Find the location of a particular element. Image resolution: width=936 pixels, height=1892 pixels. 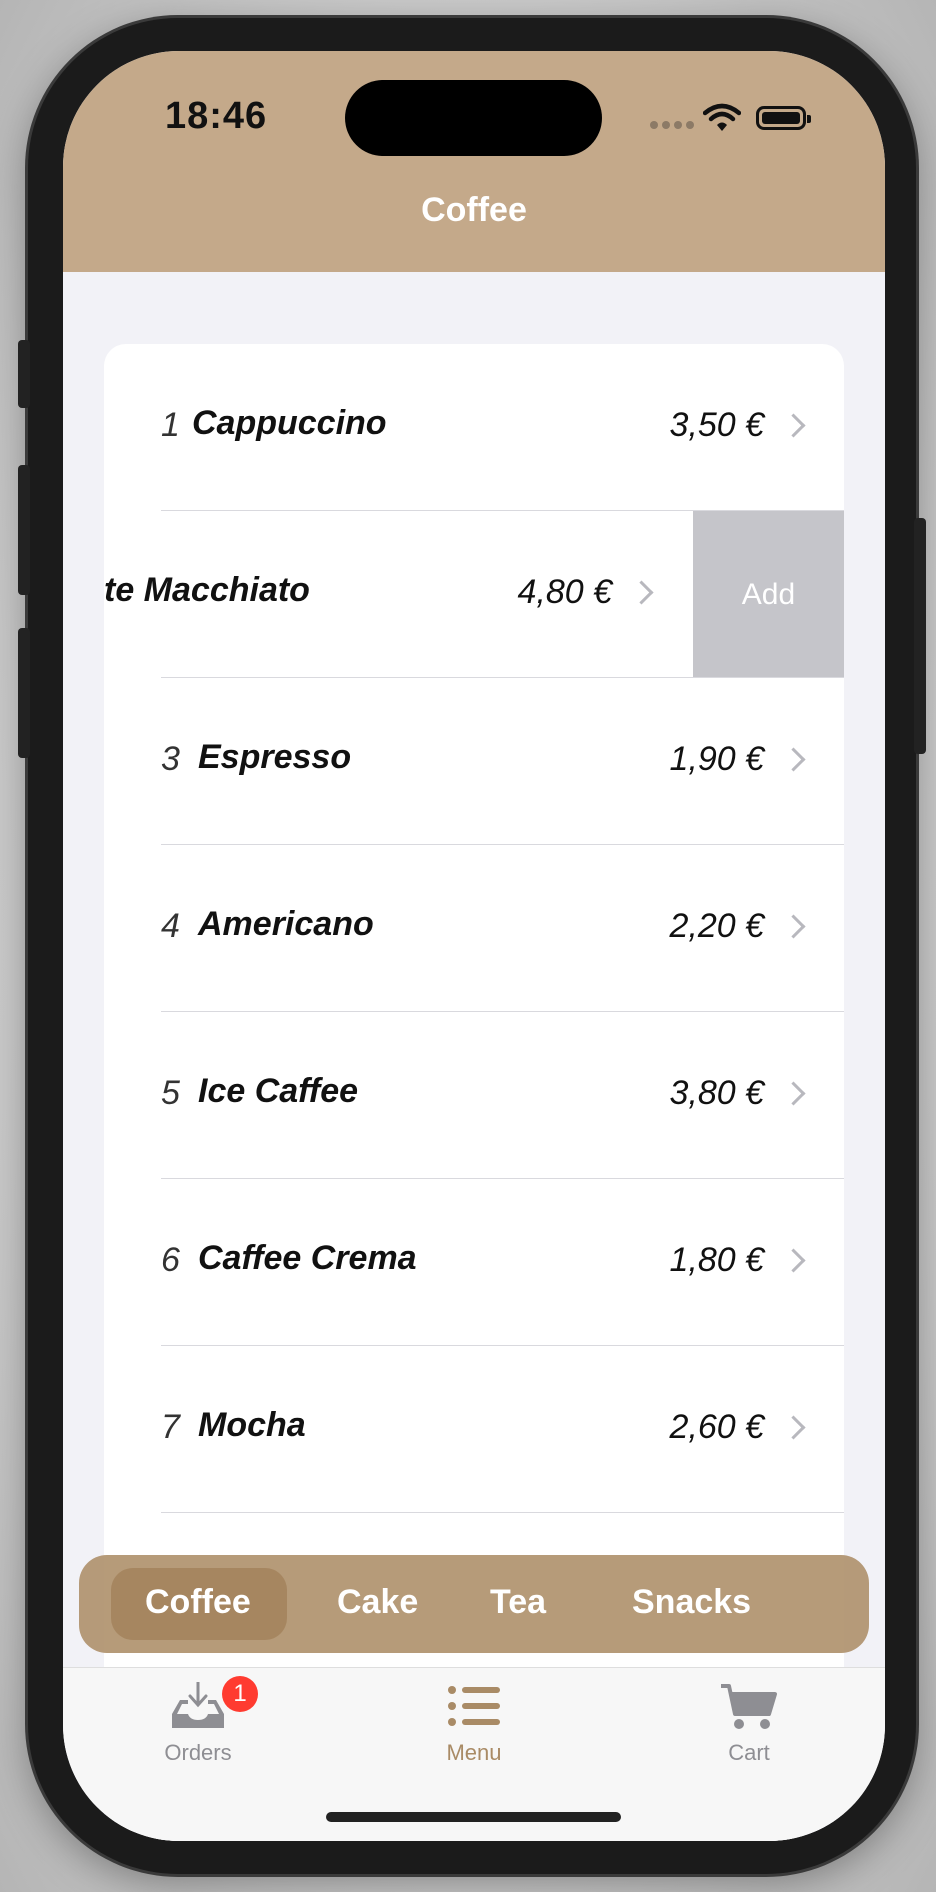

dynamic-island is located at coordinates (473, 118).